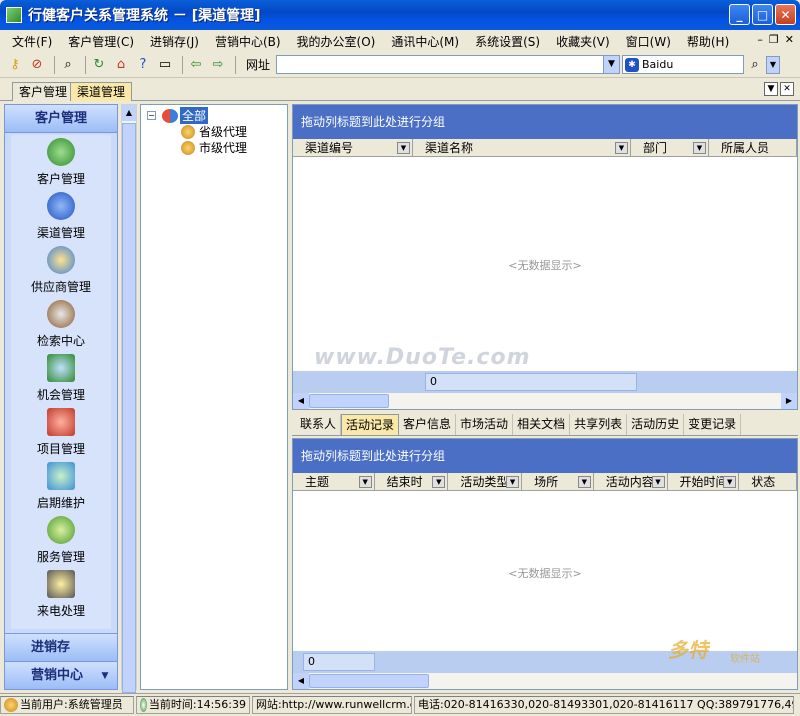 The height and width of the screenshot is (716, 800). What do you see at coordinates (704, 481) in the screenshot?
I see `column-start-time: 开始时间 ▼` at bounding box center [704, 481].